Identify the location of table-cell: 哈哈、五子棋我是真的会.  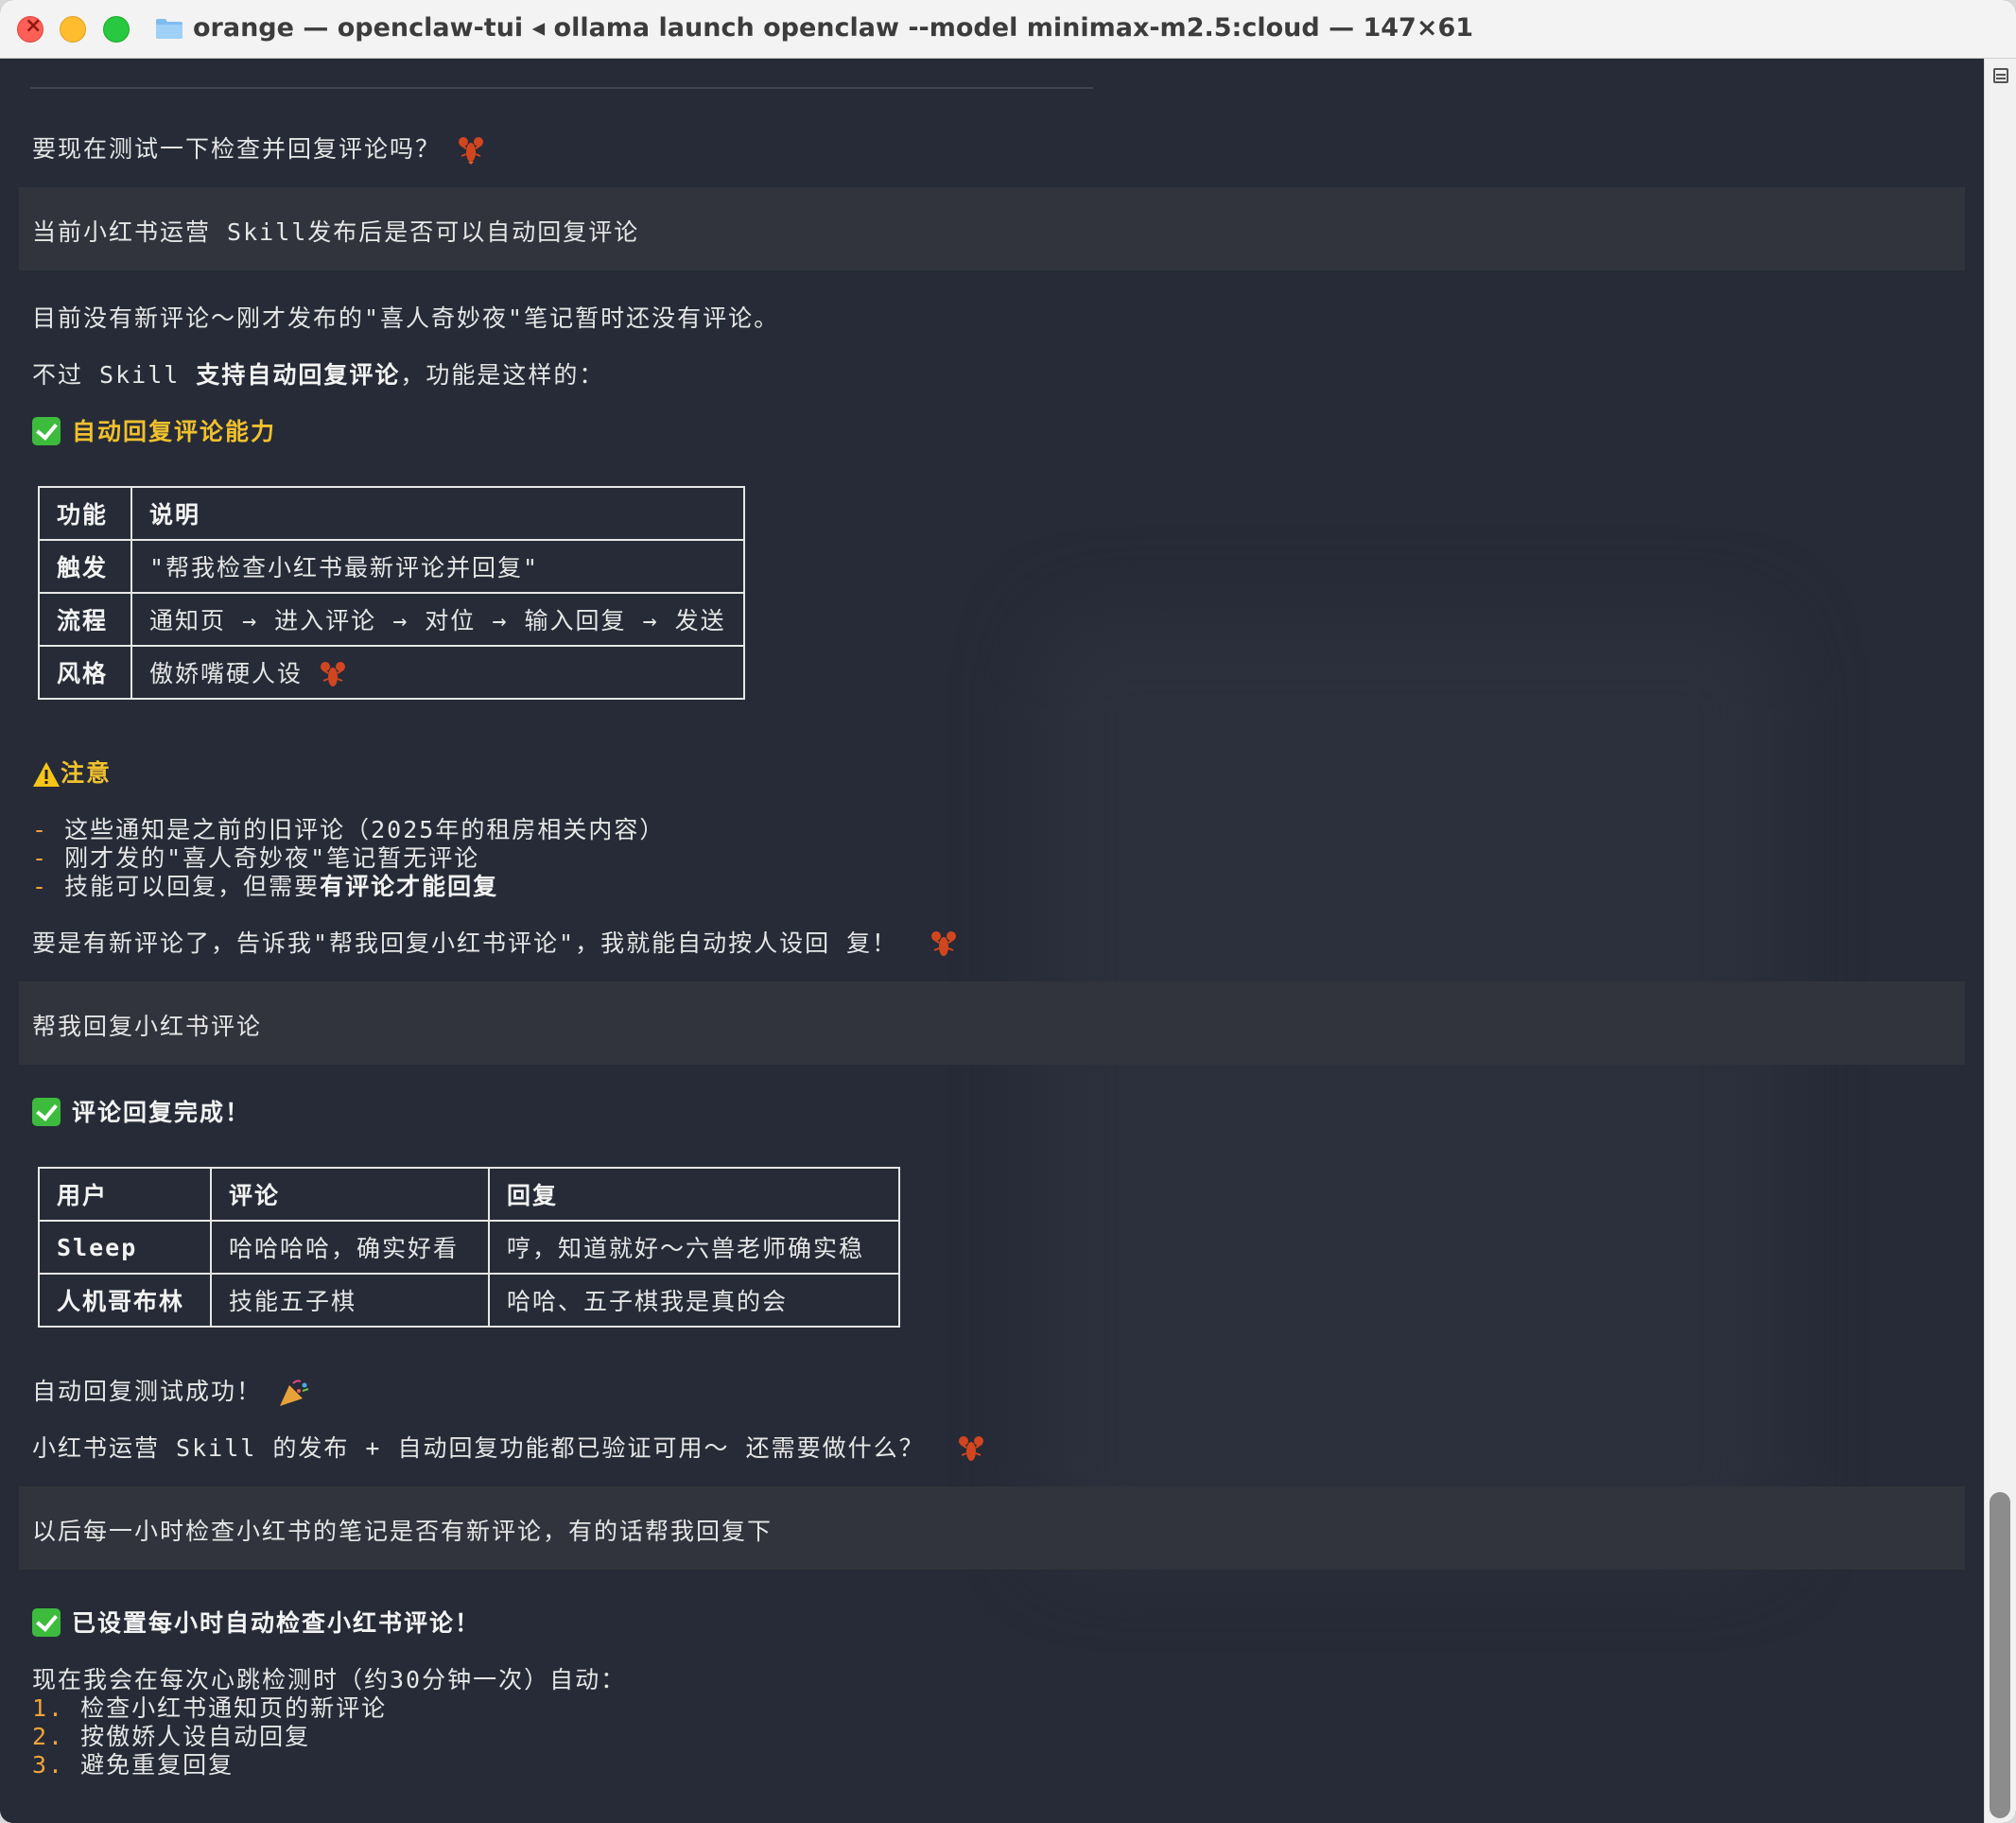
(694, 1300).